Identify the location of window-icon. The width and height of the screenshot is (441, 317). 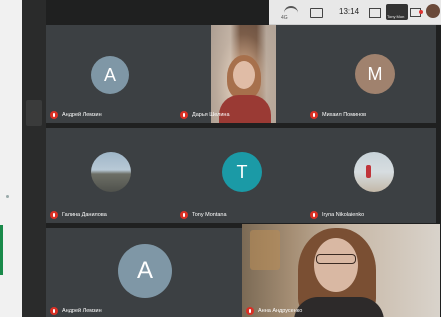
(375, 13).